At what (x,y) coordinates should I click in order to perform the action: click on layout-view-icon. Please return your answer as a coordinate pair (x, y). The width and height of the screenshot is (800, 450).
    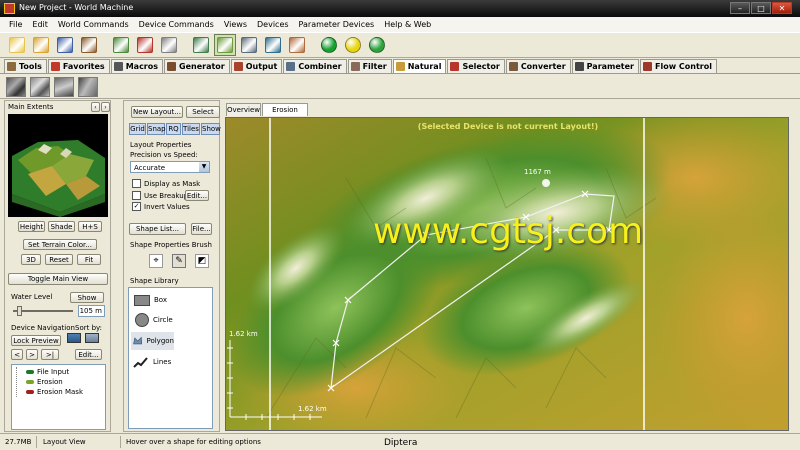
    Looking at the image, I should click on (225, 45).